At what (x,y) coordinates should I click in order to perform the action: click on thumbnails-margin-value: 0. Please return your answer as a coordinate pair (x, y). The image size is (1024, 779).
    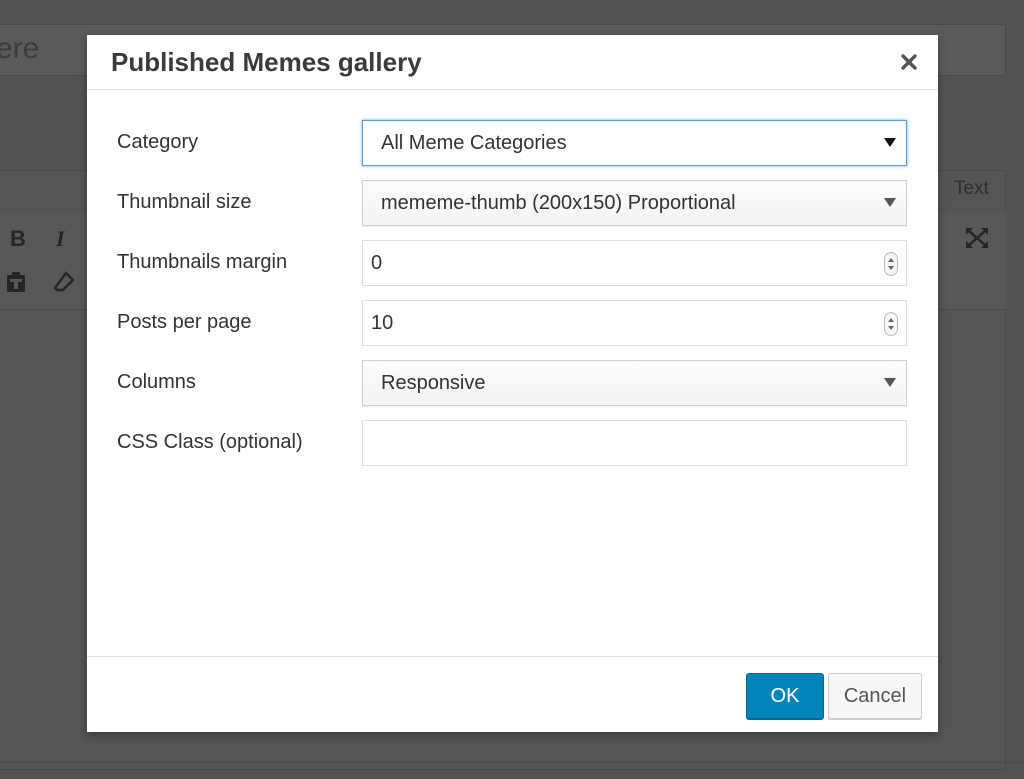
    Looking at the image, I should click on (377, 263).